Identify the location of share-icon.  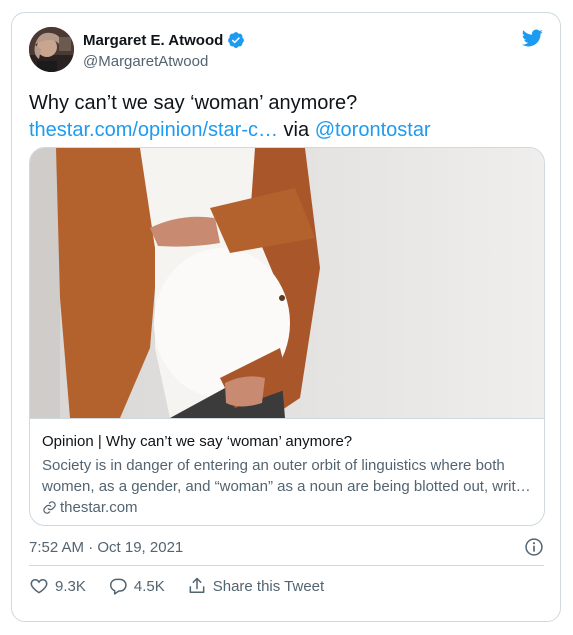
(197, 585).